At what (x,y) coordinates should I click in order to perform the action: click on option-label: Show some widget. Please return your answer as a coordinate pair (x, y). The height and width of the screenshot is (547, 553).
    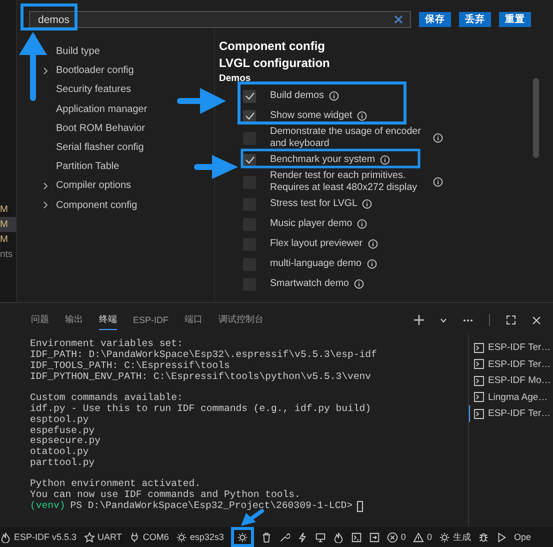
    Looking at the image, I should click on (311, 116).